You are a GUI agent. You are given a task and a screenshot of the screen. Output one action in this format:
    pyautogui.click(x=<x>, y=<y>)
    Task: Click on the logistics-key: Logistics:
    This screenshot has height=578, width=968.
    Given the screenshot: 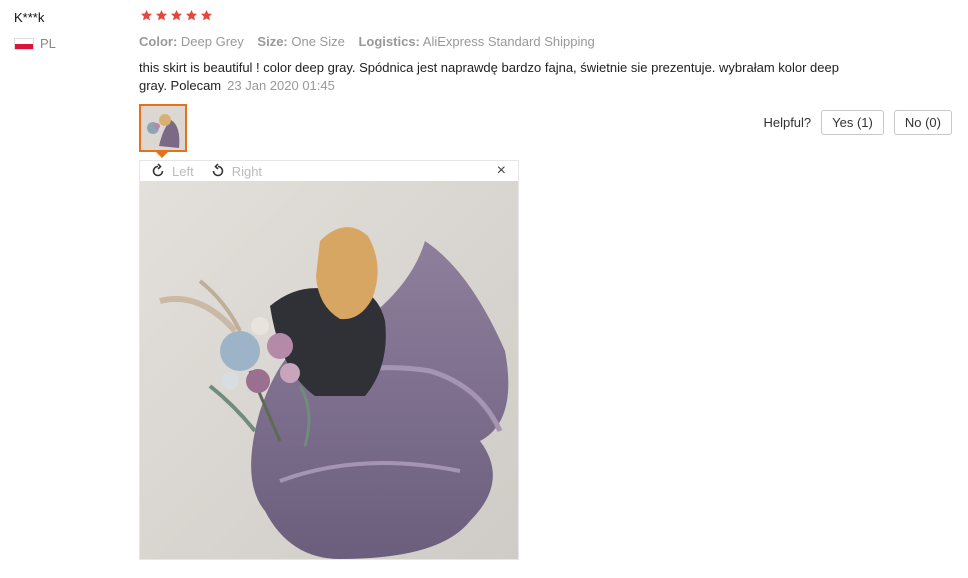 What is the action you would take?
    pyautogui.click(x=389, y=41)
    